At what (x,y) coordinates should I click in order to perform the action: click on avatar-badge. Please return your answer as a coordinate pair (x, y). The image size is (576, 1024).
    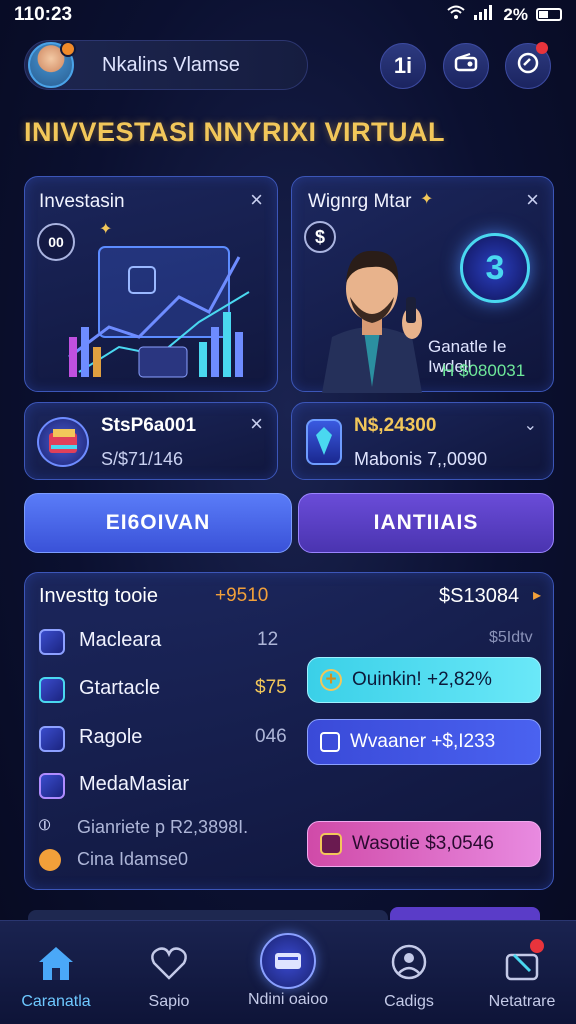
    Looking at the image, I should click on (68, 49).